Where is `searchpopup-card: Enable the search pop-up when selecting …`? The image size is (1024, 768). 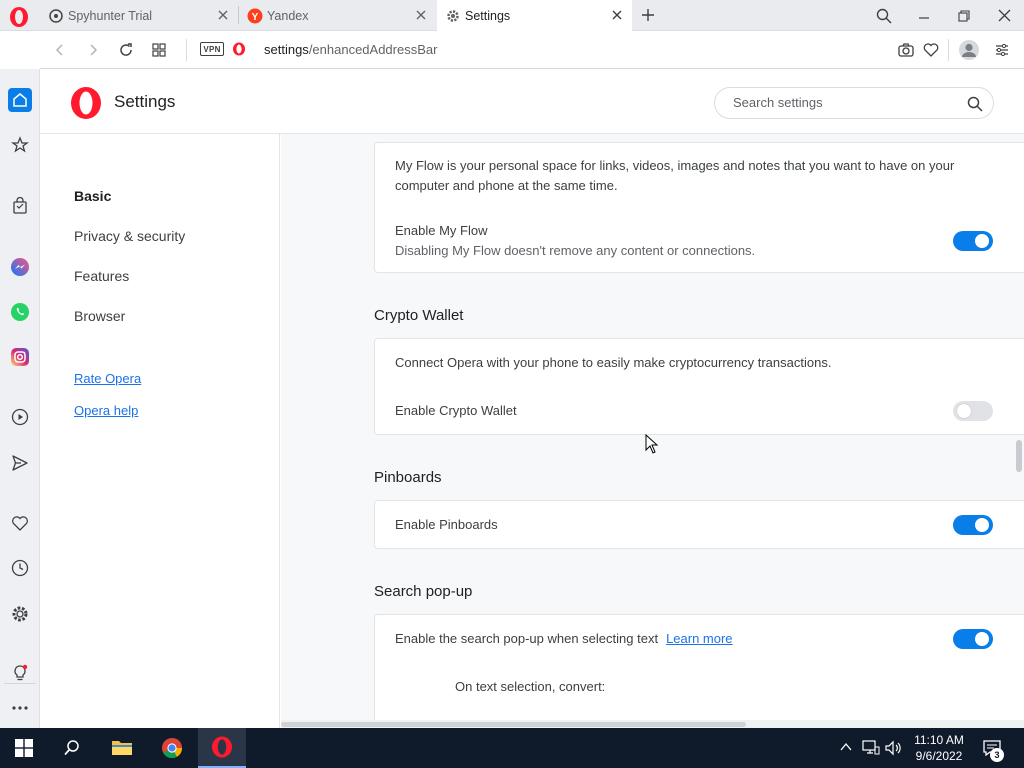
searchpopup-card: Enable the search pop-up when selecting … is located at coordinates (699, 671).